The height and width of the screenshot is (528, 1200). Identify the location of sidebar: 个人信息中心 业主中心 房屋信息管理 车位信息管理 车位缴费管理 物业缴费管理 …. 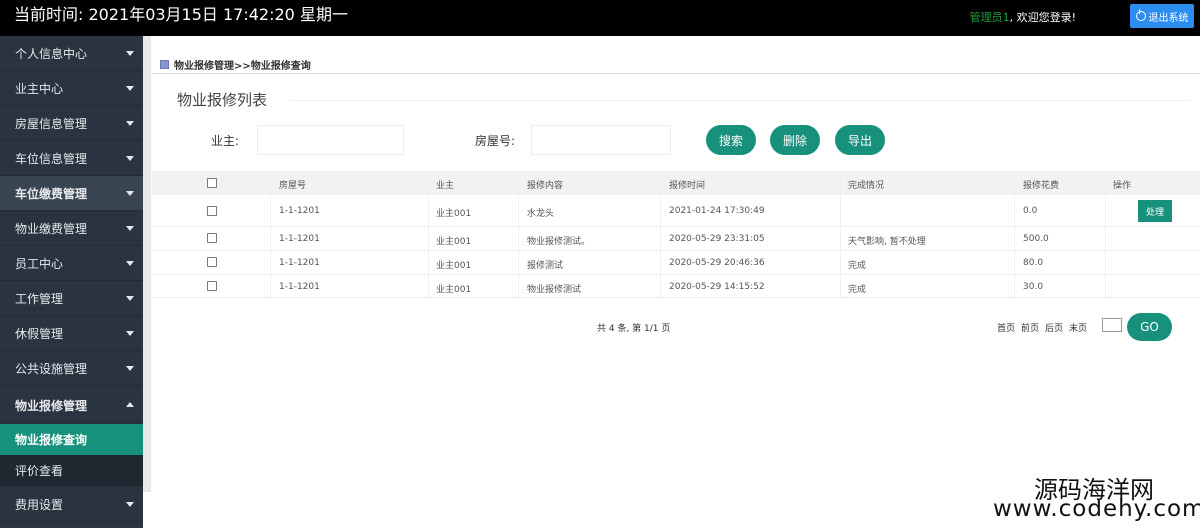
(71, 282).